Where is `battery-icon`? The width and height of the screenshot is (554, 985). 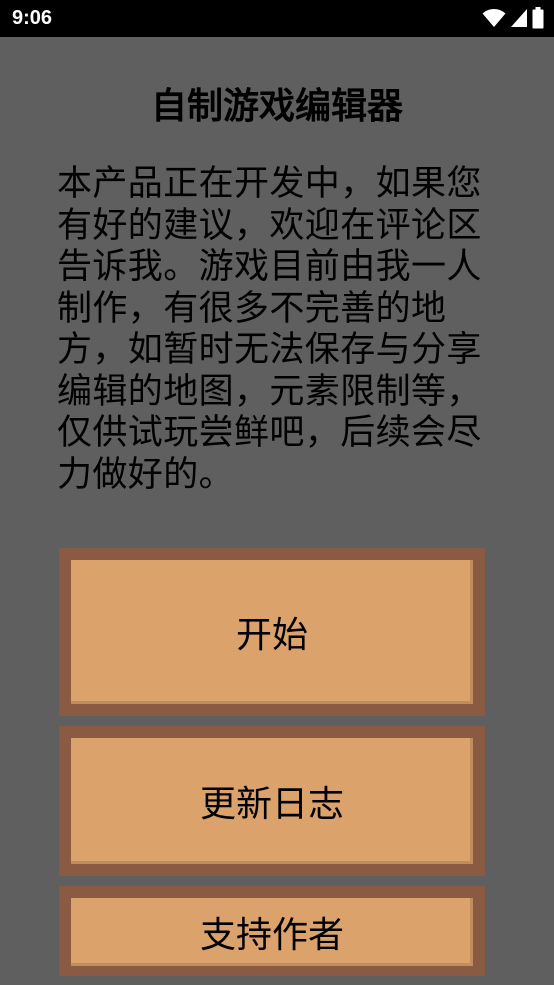
battery-icon is located at coordinates (538, 18).